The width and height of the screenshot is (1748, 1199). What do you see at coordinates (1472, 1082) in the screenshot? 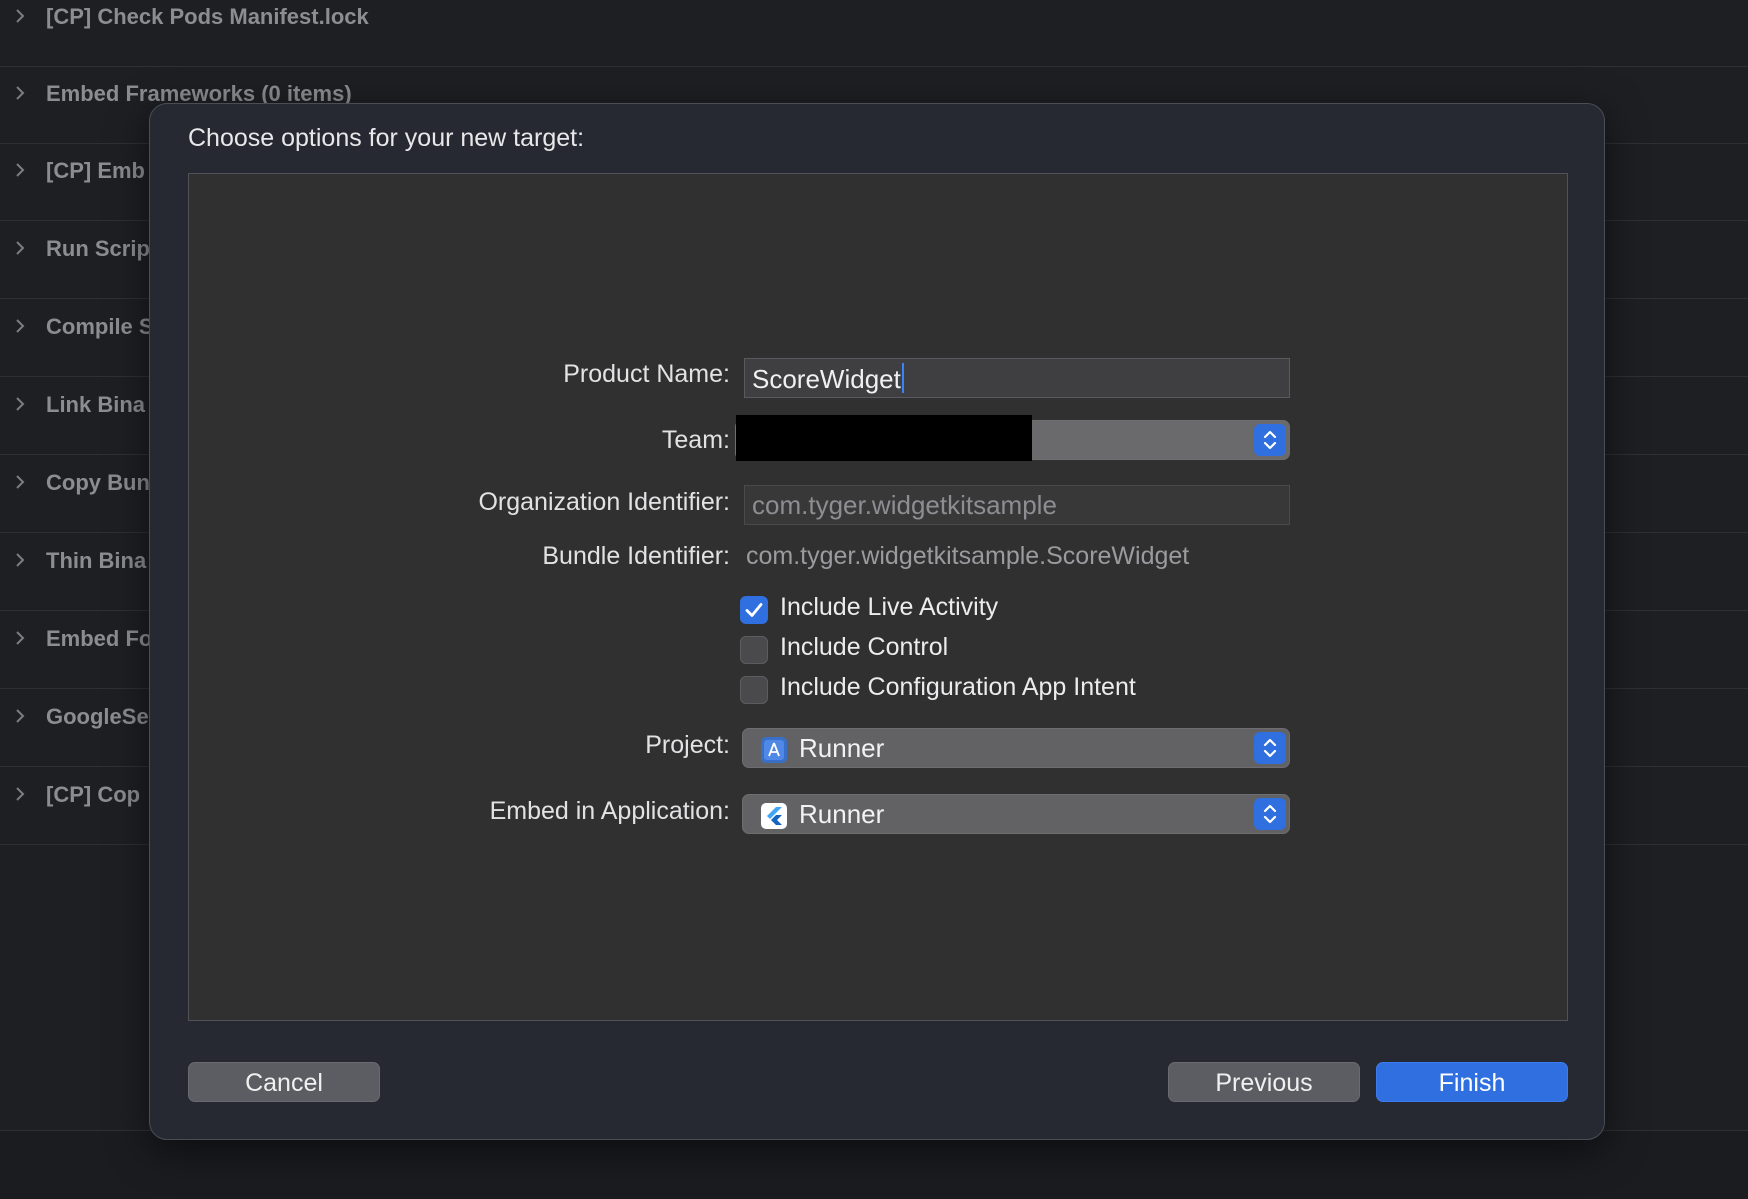
I see `finish-button: Finish` at bounding box center [1472, 1082].